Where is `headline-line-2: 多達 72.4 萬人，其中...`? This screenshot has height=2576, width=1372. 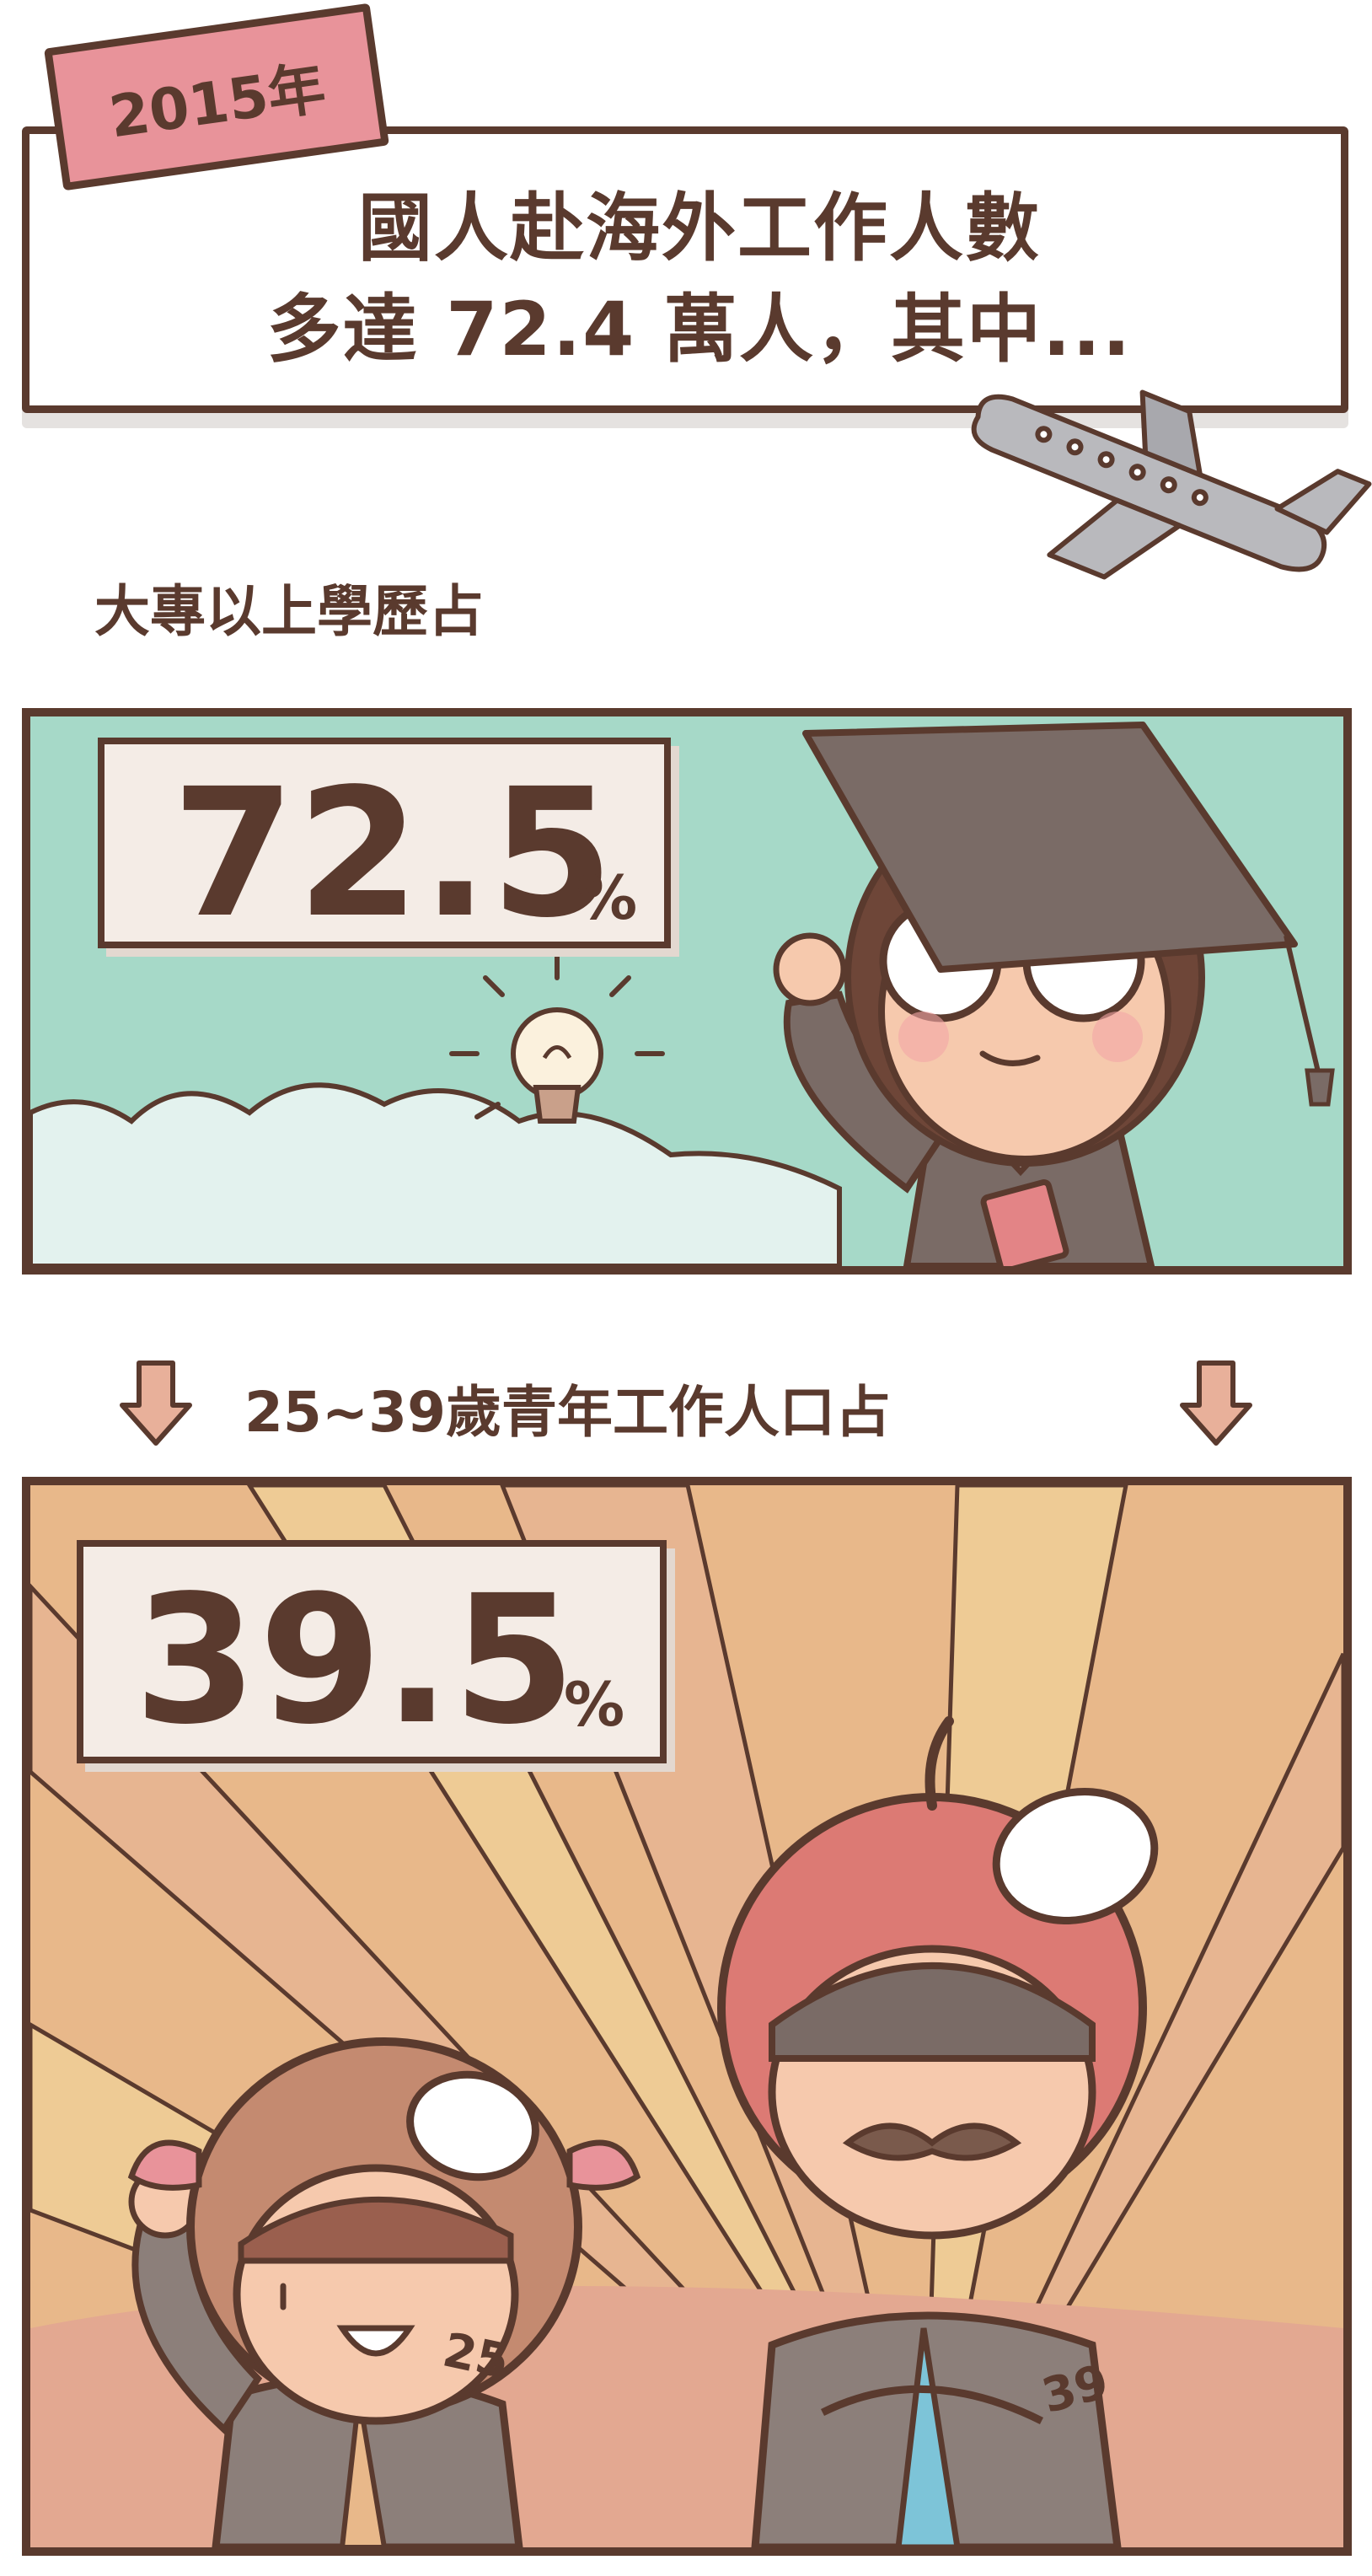 headline-line-2: 多達 72.4 萬人，其中... is located at coordinates (699, 329).